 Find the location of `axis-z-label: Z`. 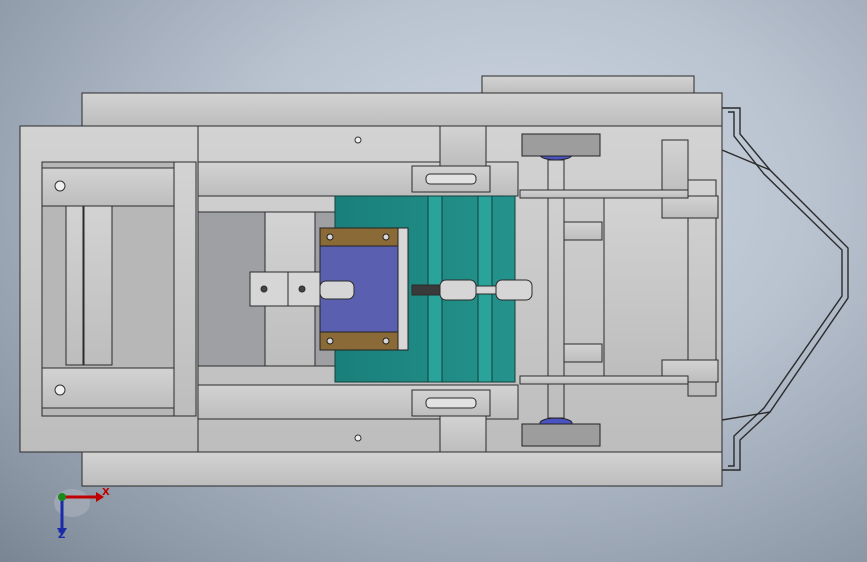

axis-z-label: Z is located at coordinates (62, 535).